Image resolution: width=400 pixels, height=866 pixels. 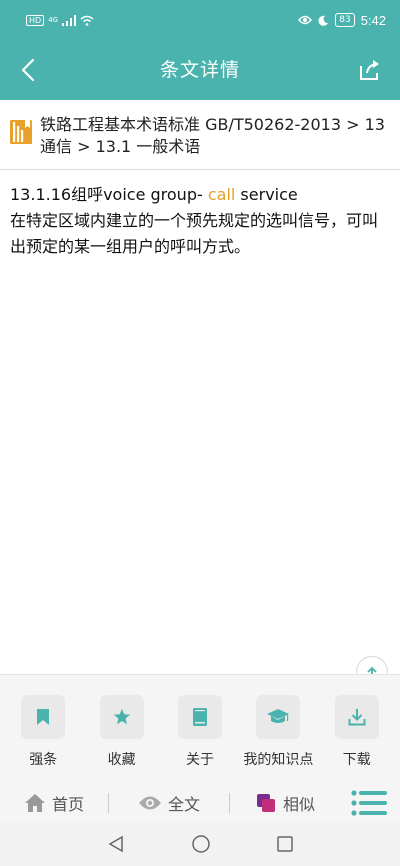 What do you see at coordinates (200, 739) in the screenshot?
I see `action-about: 关于` at bounding box center [200, 739].